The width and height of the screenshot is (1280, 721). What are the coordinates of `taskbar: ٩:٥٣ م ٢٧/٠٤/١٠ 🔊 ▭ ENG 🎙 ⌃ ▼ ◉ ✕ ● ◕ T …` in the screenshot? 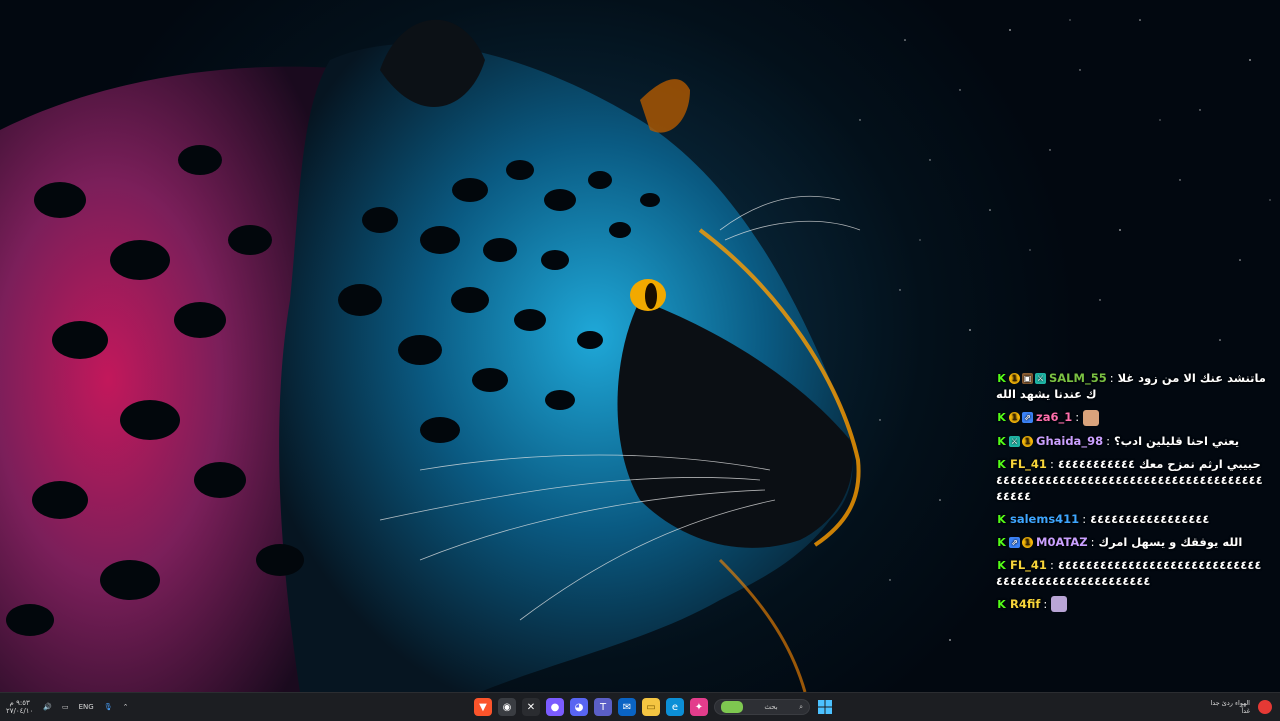 It's located at (640, 706).